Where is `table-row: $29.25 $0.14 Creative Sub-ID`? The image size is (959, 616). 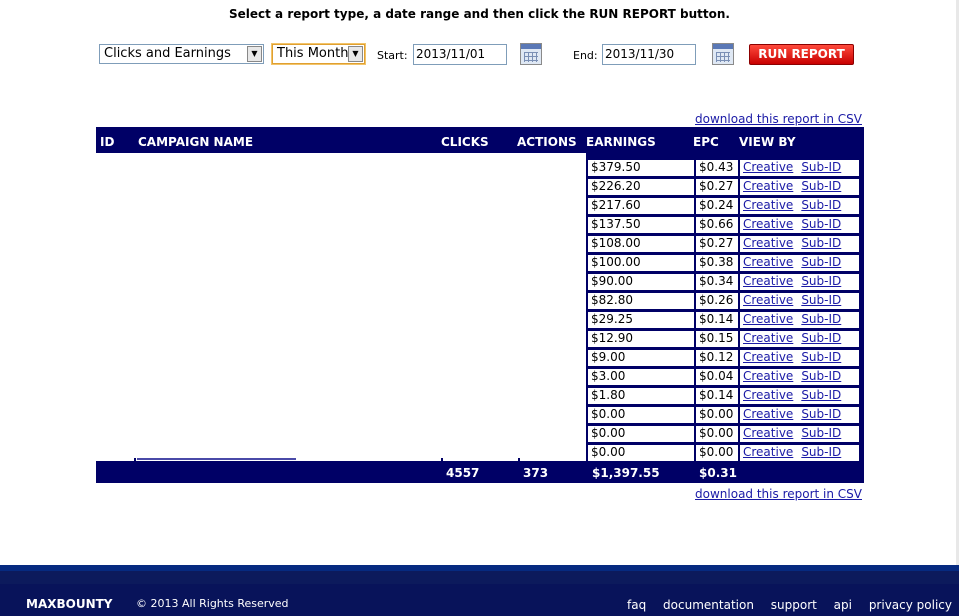 table-row: $29.25 $0.14 Creative Sub-ID is located at coordinates (725, 319).